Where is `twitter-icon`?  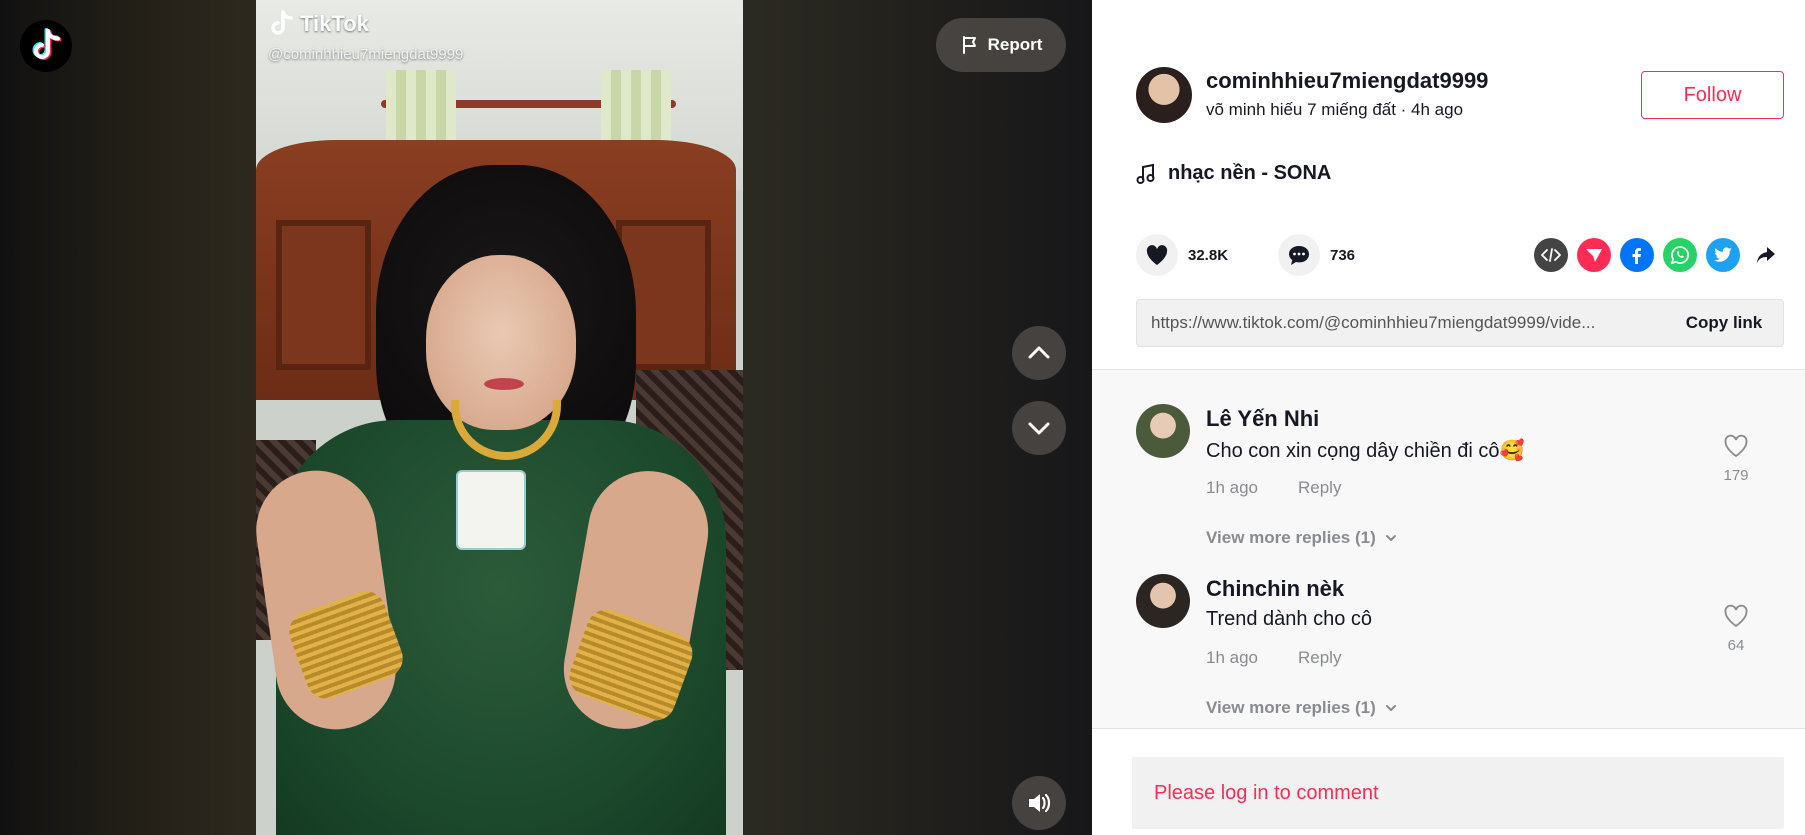 twitter-icon is located at coordinates (1723, 254).